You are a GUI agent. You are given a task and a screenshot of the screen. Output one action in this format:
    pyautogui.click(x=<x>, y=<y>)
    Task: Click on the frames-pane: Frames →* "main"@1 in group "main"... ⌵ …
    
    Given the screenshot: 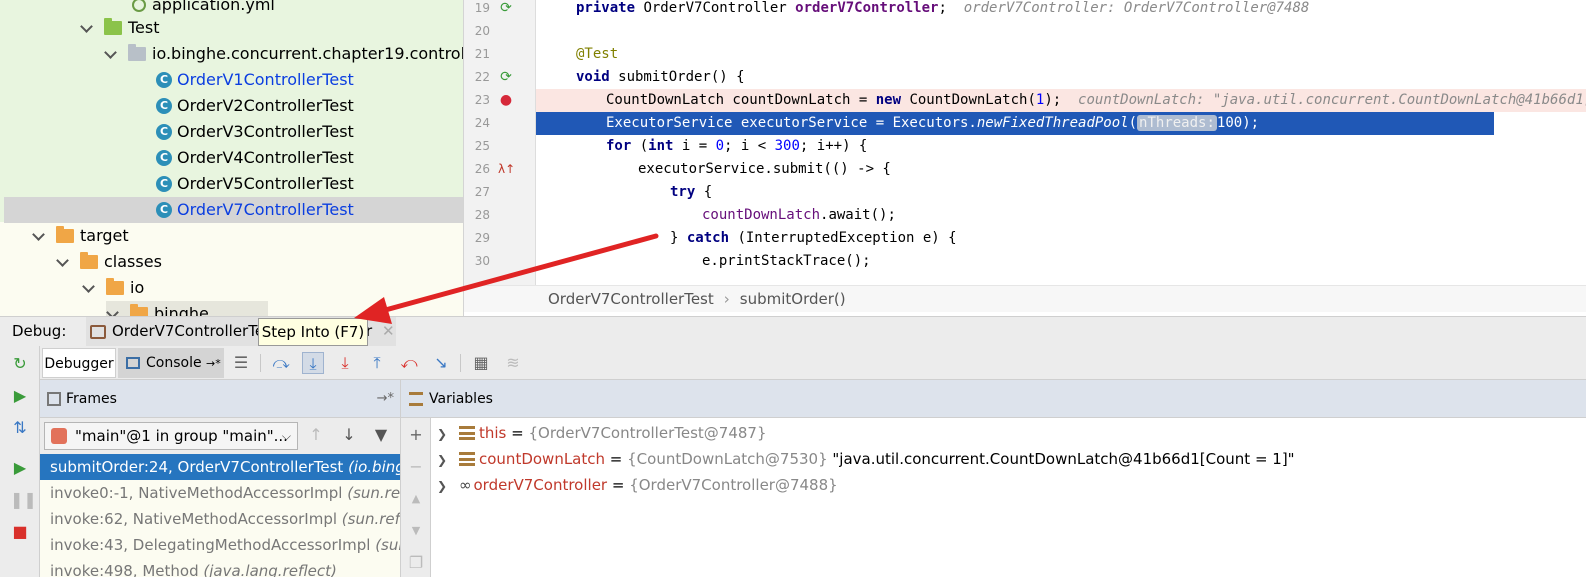 What is the action you would take?
    pyautogui.click(x=220, y=478)
    